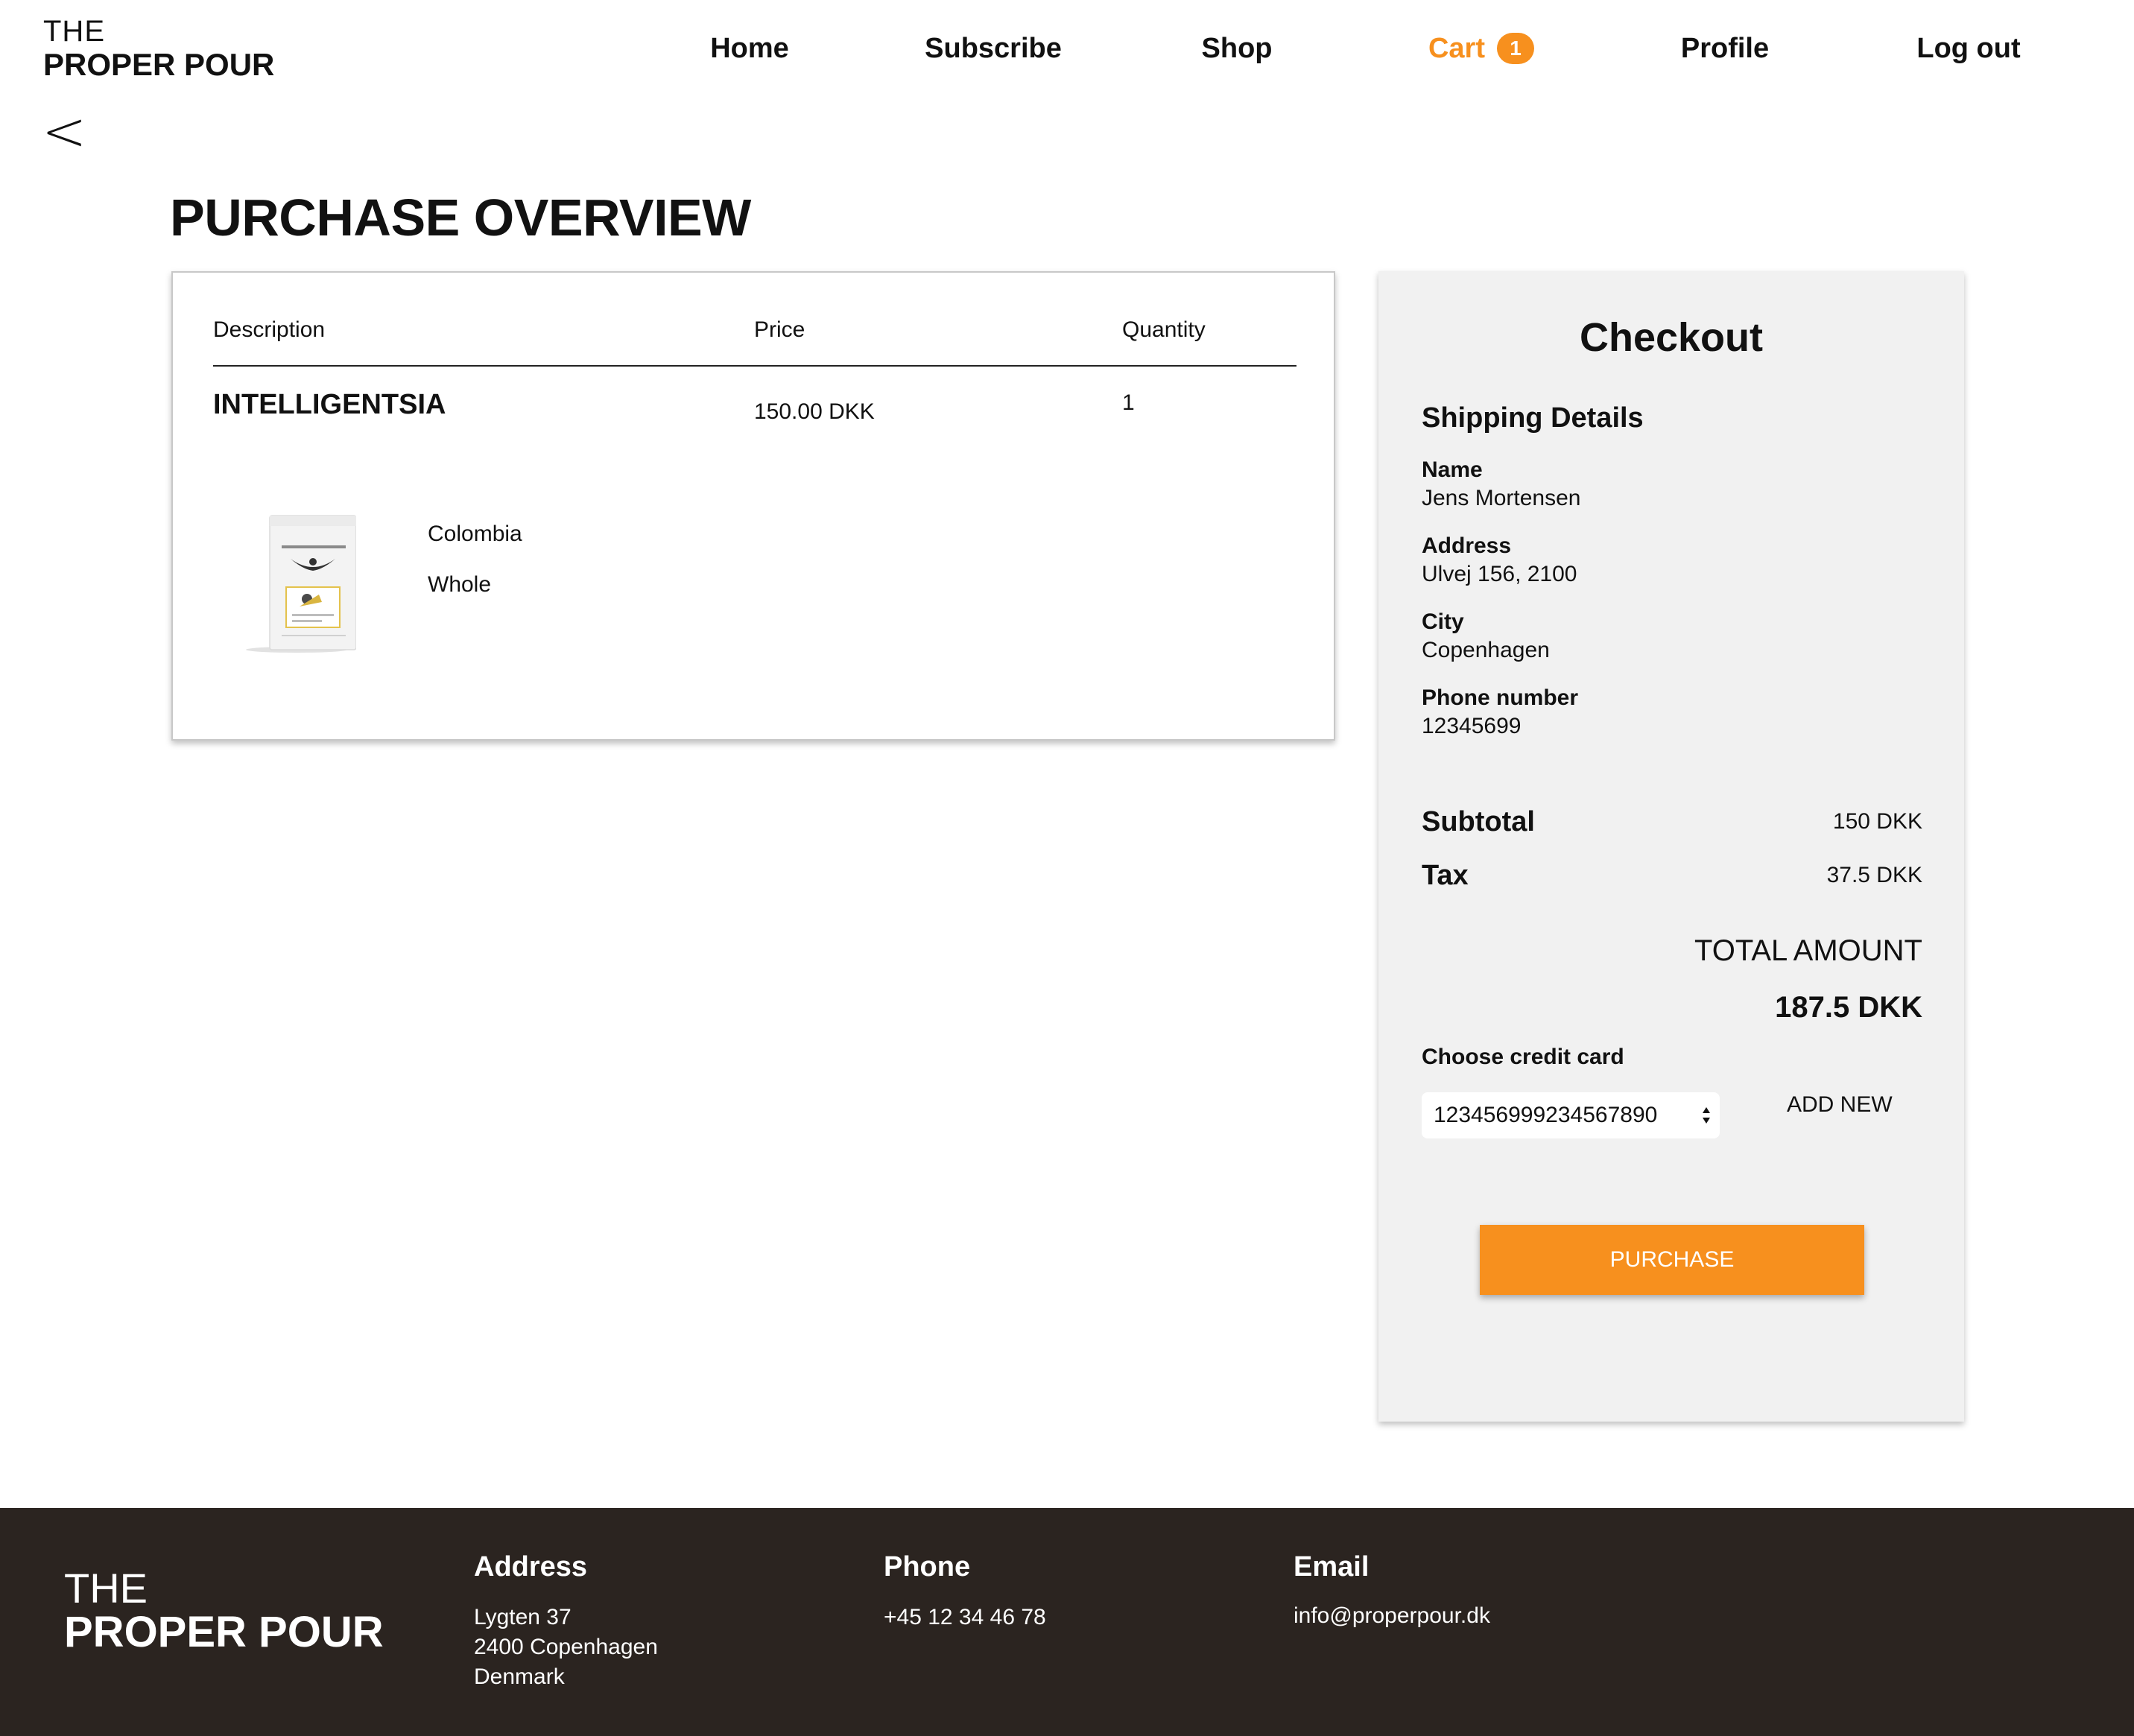  I want to click on footer-phone-title: Phone, so click(927, 1567).